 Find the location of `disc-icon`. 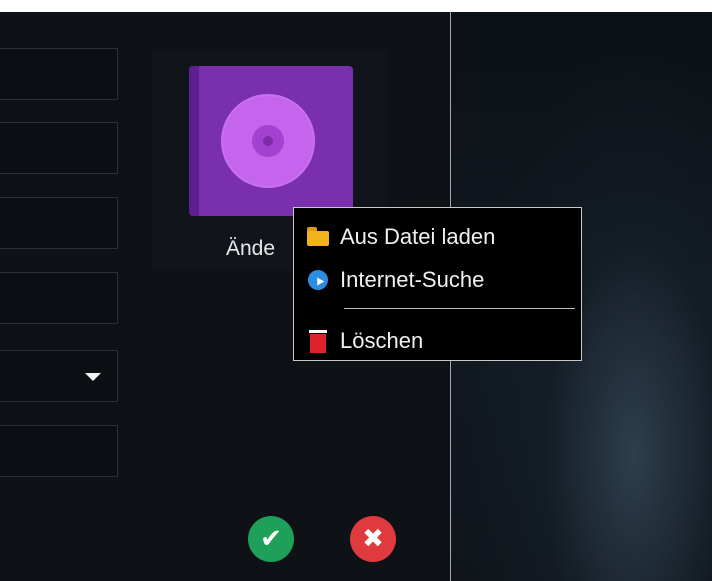

disc-icon is located at coordinates (268, 141).